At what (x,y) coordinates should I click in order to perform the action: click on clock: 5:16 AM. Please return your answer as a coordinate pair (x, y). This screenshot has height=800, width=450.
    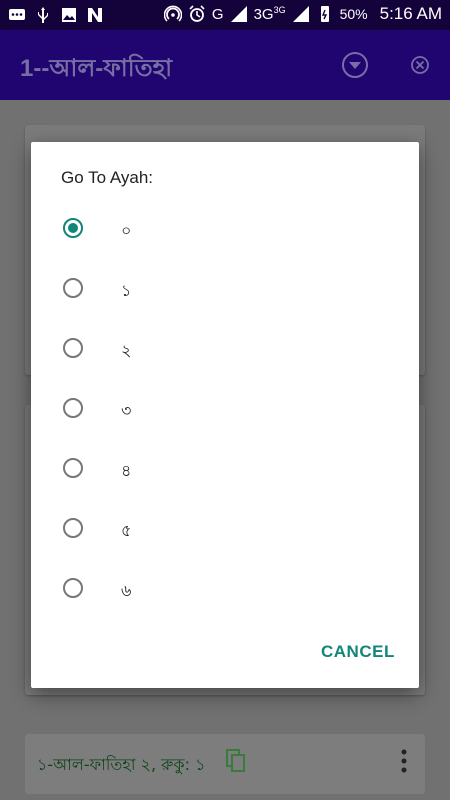
    Looking at the image, I should click on (410, 13).